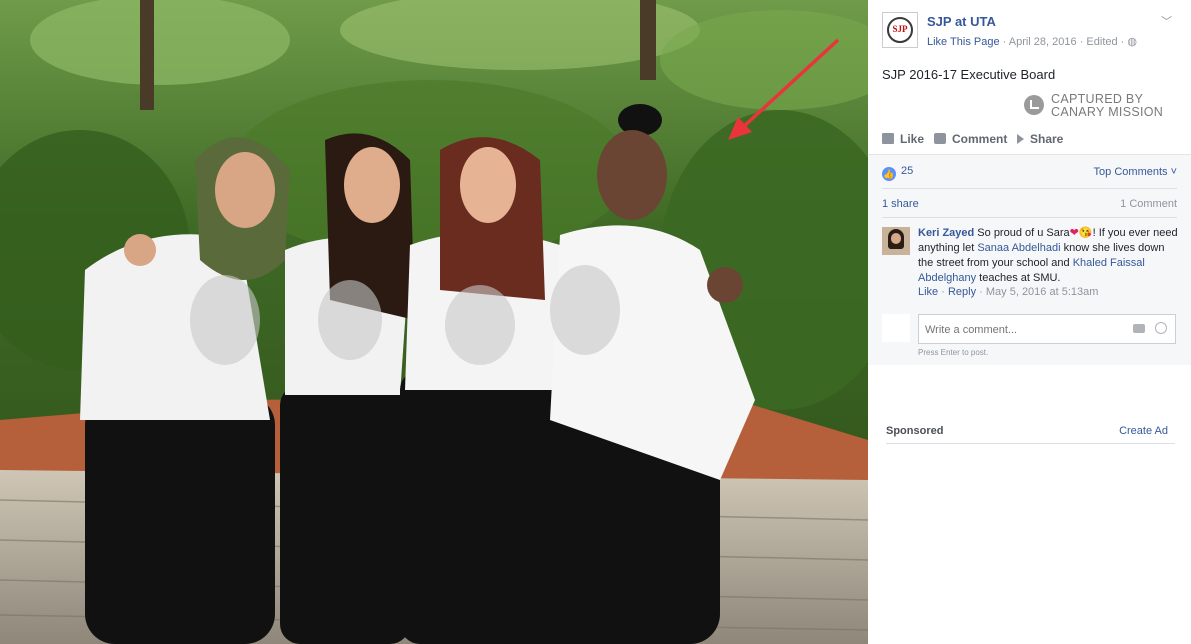 This screenshot has height=644, width=1191. I want to click on comment-text: So proud of u Sara, so click(1022, 233).